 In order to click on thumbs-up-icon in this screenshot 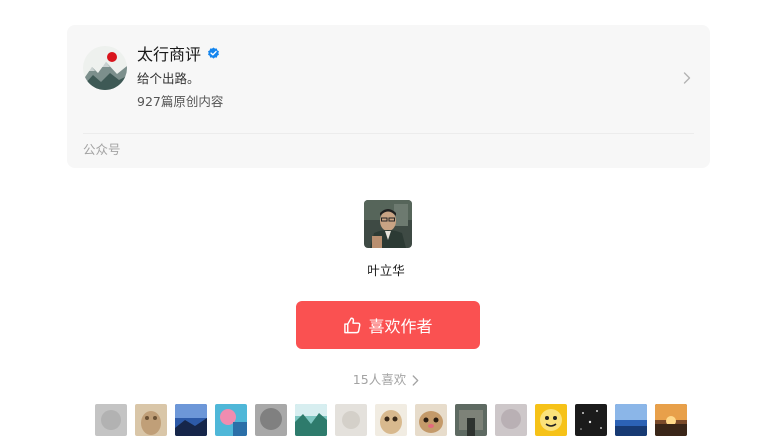, I will do `click(352, 324)`.